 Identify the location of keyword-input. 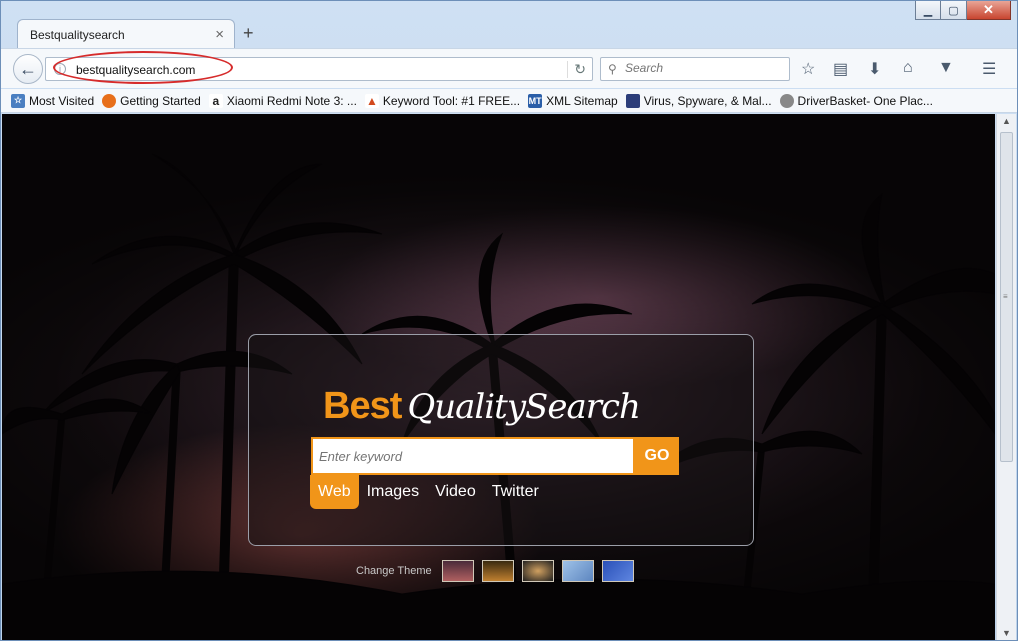
(473, 456).